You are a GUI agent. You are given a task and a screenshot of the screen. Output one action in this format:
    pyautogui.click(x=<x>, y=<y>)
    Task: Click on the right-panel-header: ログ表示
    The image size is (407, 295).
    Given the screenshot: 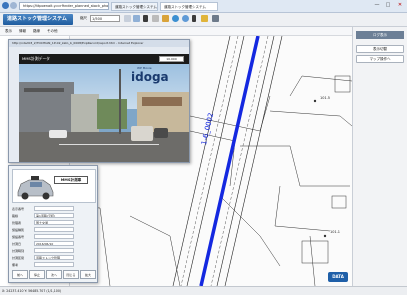 What is the action you would take?
    pyautogui.click(x=380, y=35)
    